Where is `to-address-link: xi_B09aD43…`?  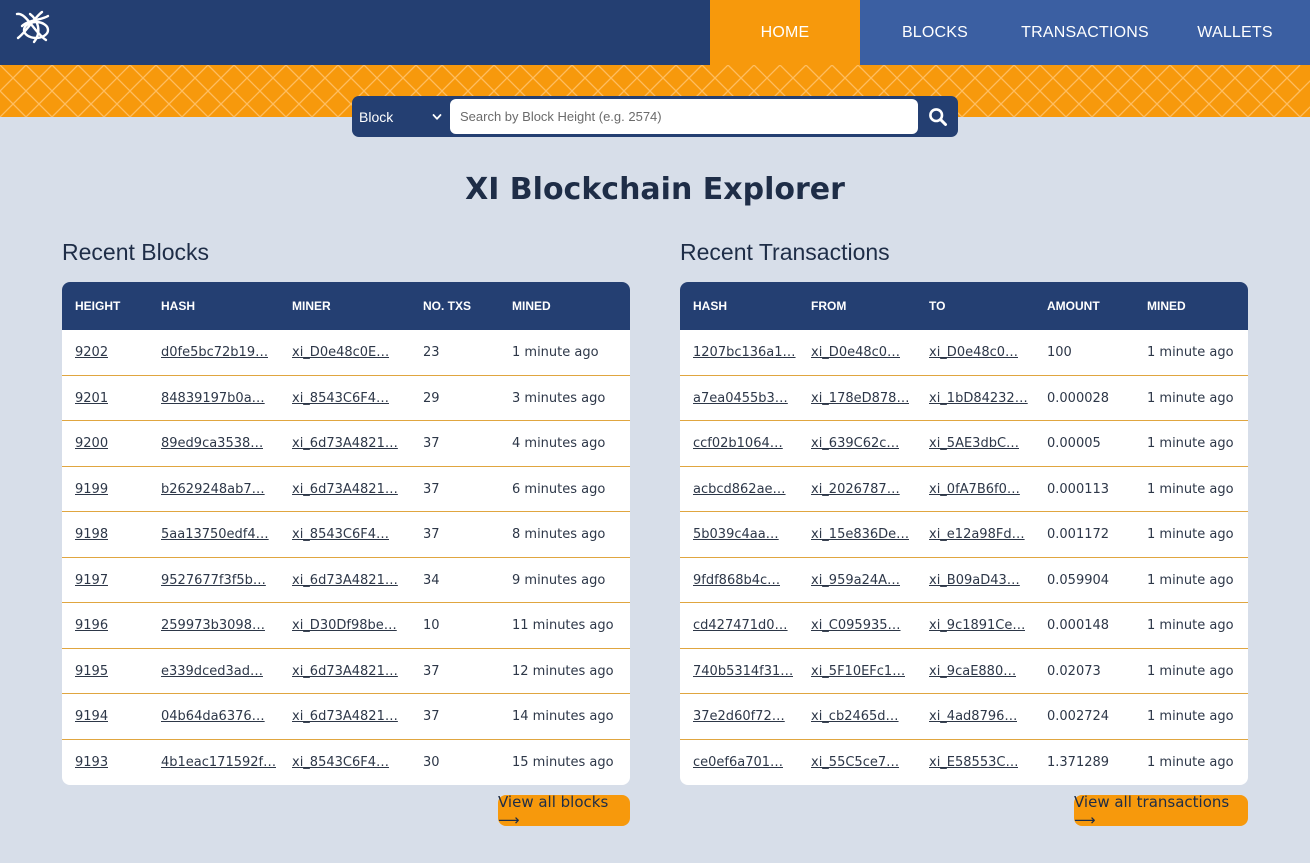 to-address-link: xi_B09aD43… is located at coordinates (974, 581).